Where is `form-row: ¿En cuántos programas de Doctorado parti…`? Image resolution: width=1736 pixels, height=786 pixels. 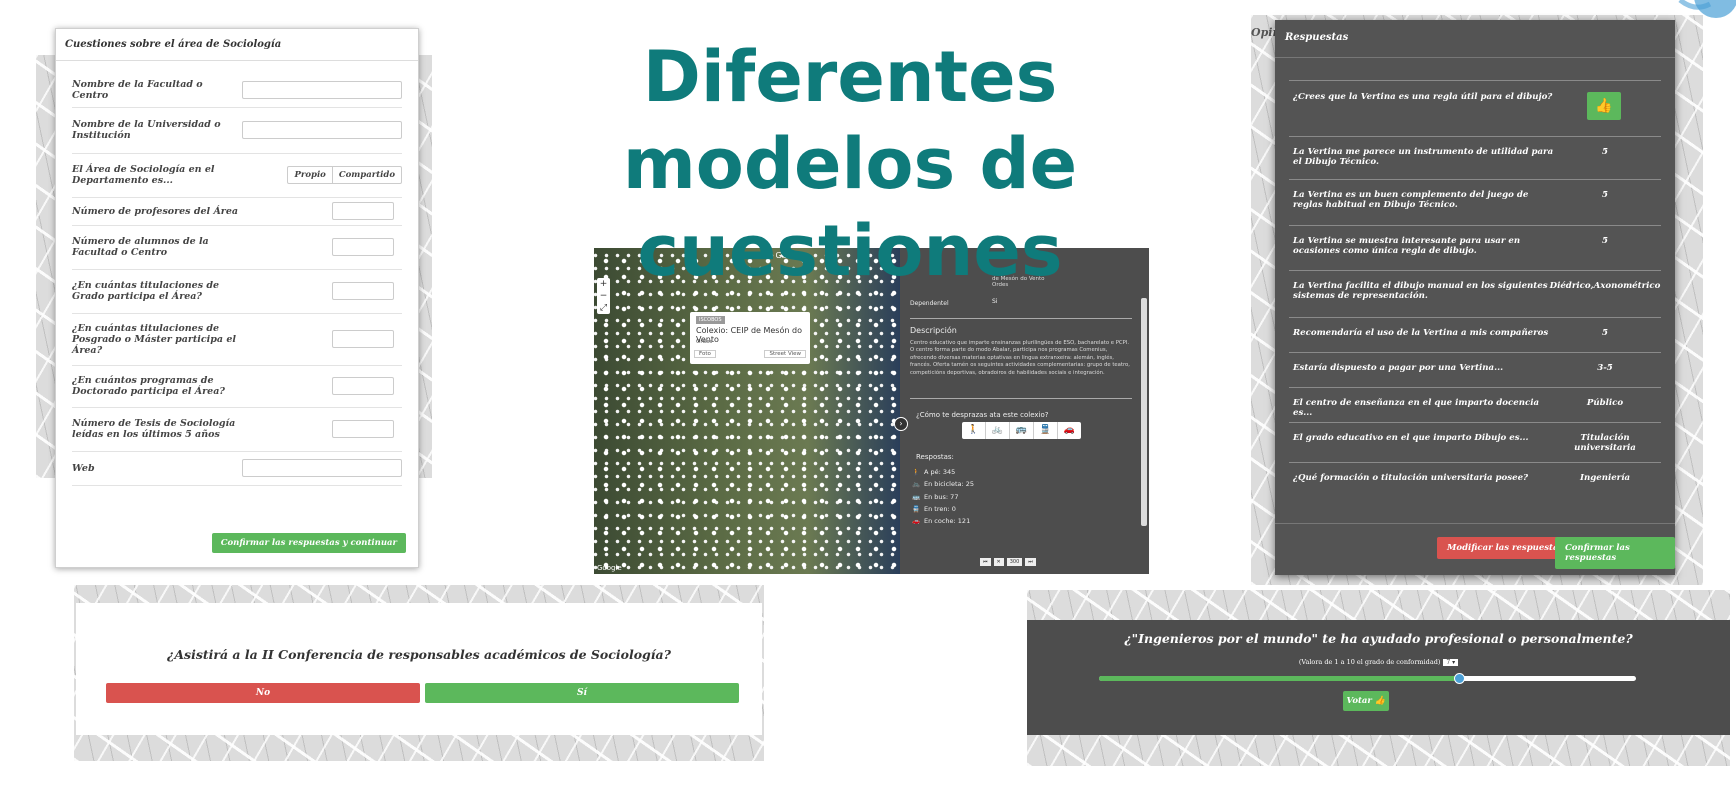
form-row: ¿En cuántos programas de Doctorado parti… is located at coordinates (237, 386).